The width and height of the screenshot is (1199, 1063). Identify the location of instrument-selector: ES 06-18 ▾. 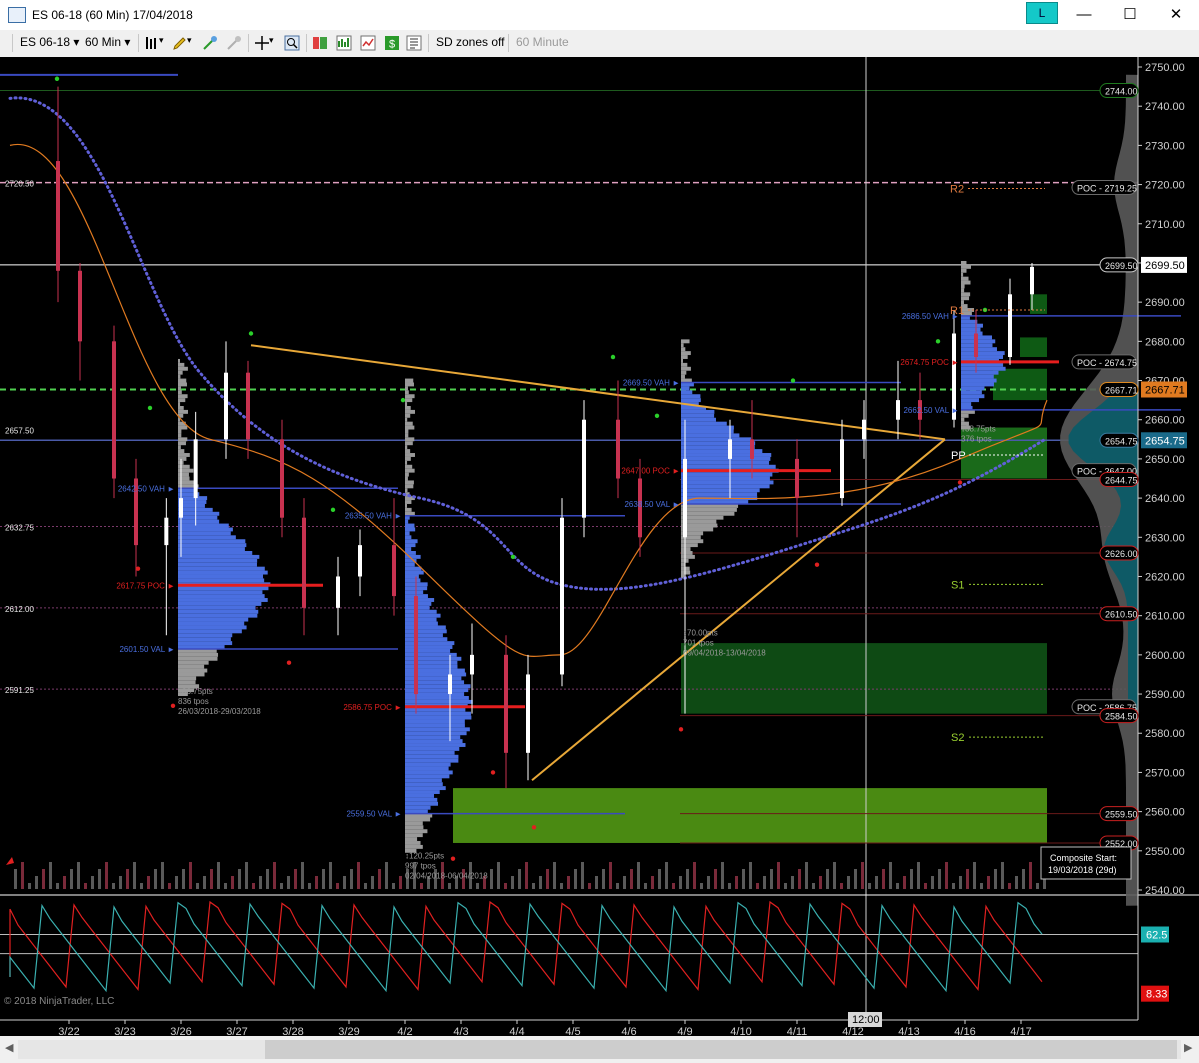
(49, 42).